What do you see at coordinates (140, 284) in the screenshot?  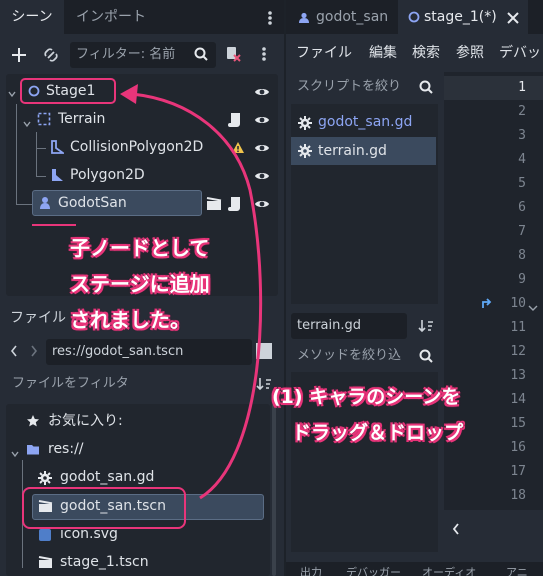 I see `annotation-child-line2: ステージに追加` at bounding box center [140, 284].